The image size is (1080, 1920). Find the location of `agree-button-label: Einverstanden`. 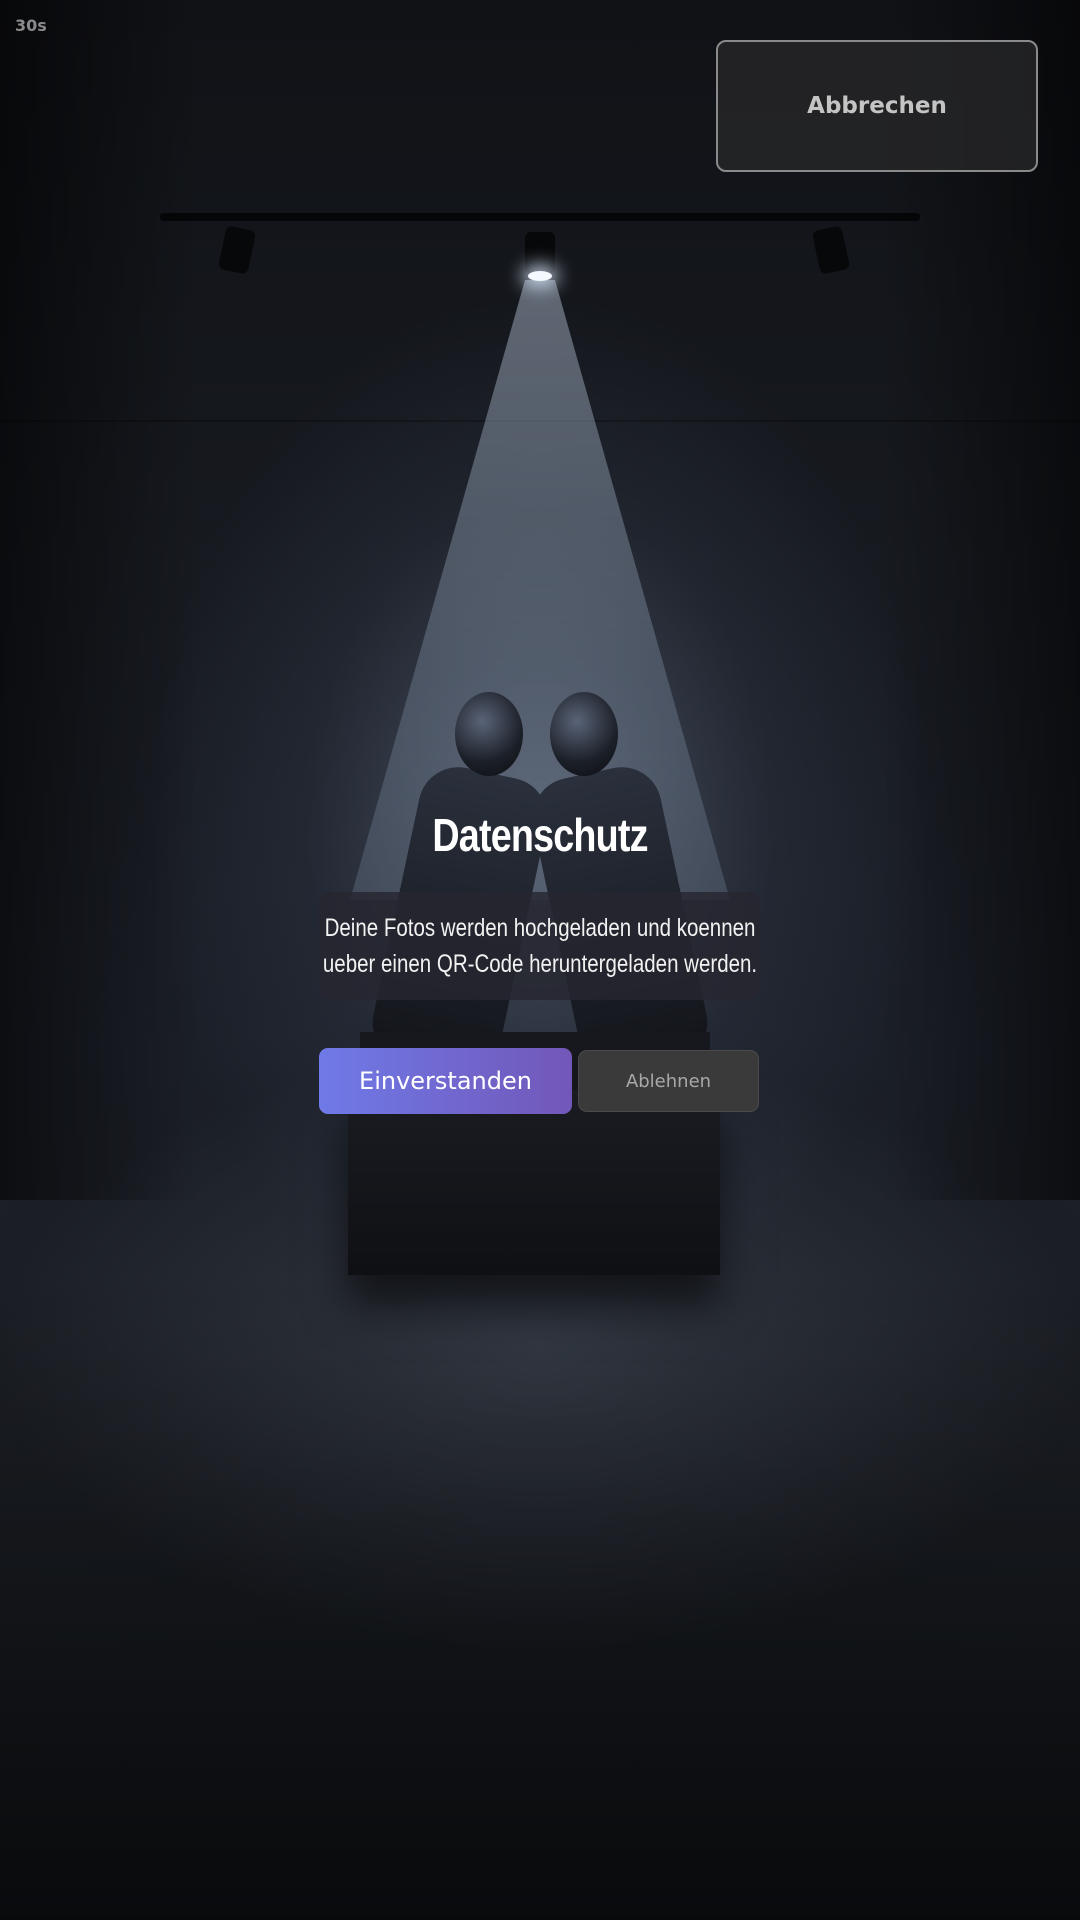

agree-button-label: Einverstanden is located at coordinates (445, 1081).